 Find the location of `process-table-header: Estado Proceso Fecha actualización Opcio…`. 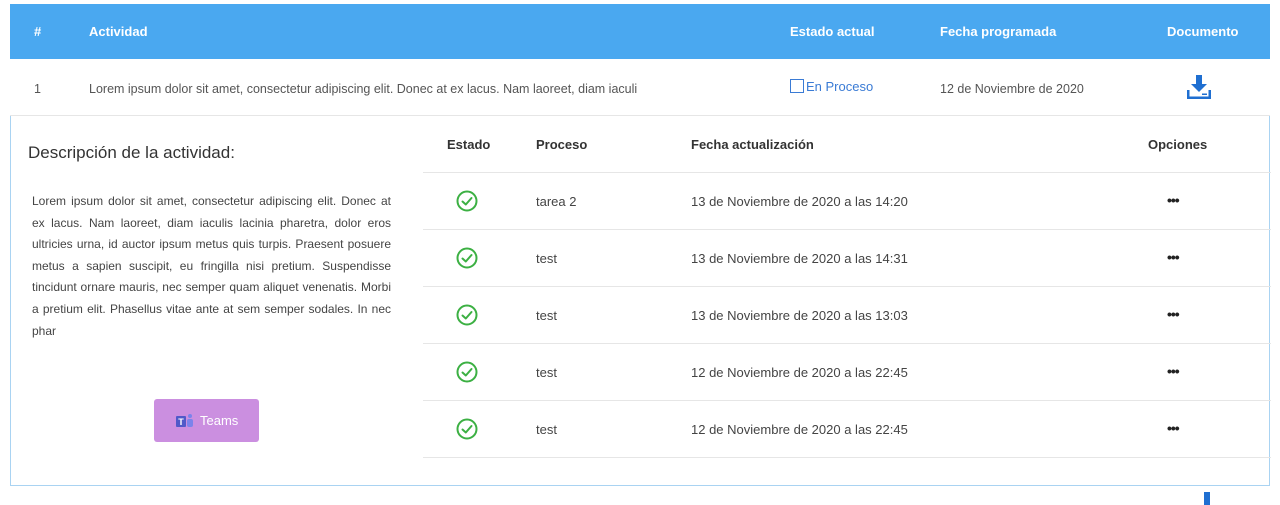

process-table-header: Estado Proceso Fecha actualización Opcio… is located at coordinates (847, 144).